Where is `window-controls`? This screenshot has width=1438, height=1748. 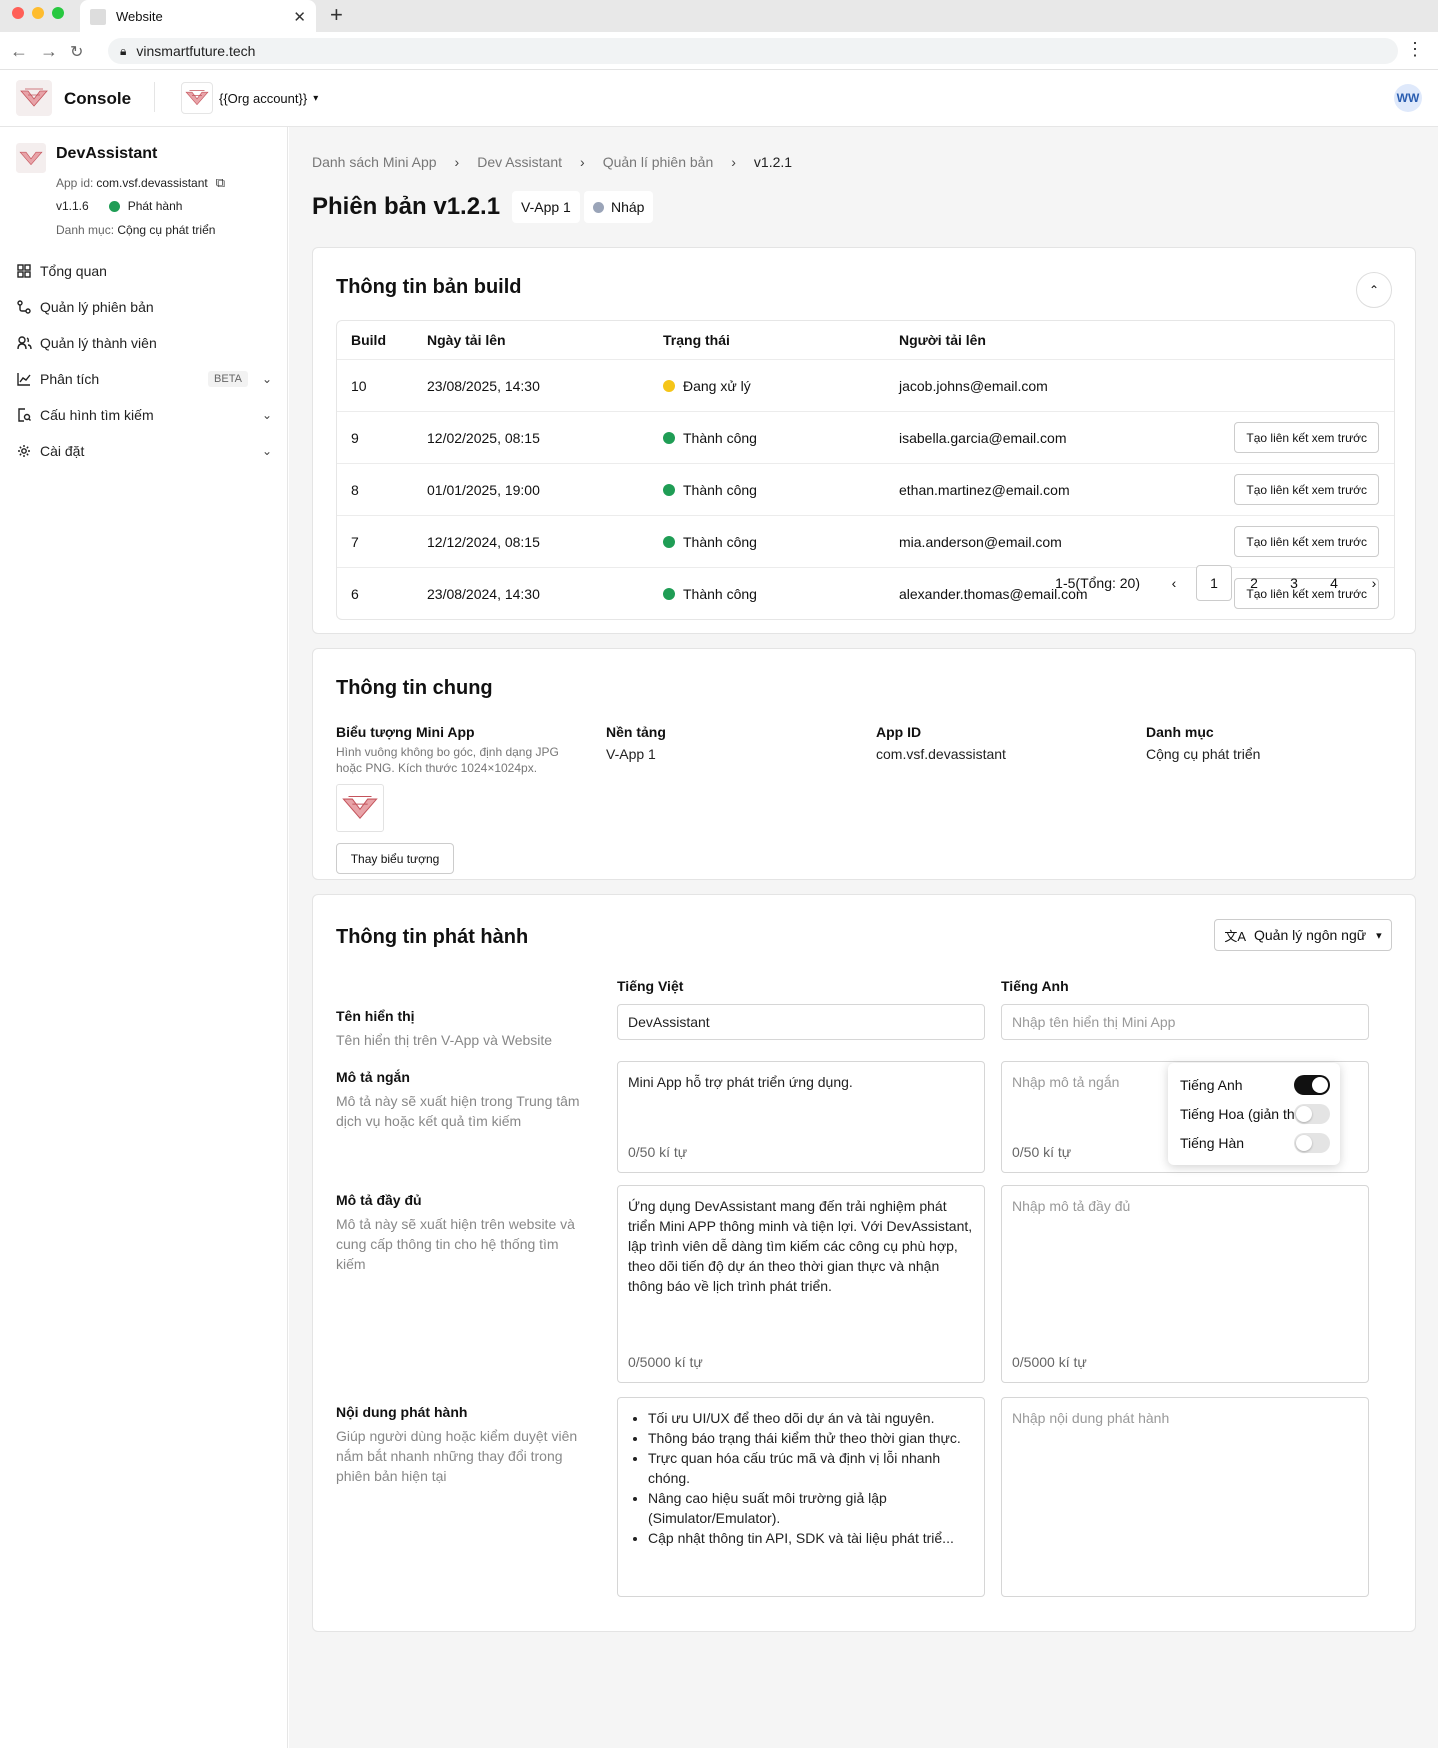 window-controls is located at coordinates (38, 13).